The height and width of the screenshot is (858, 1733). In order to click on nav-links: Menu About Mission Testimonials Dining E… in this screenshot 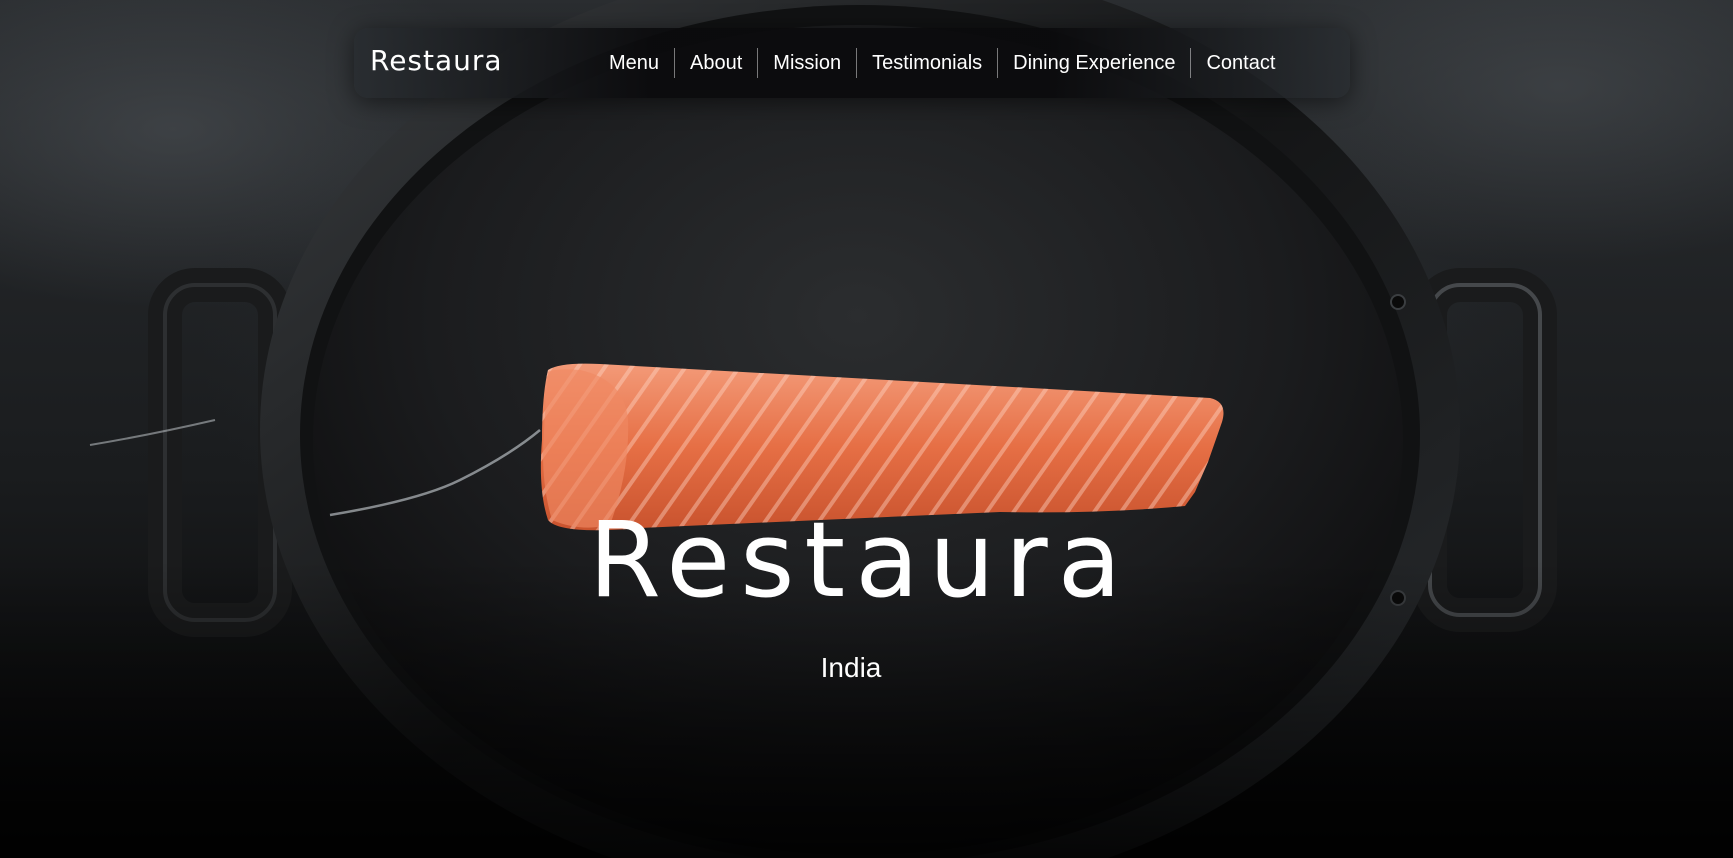, I will do `click(942, 63)`.